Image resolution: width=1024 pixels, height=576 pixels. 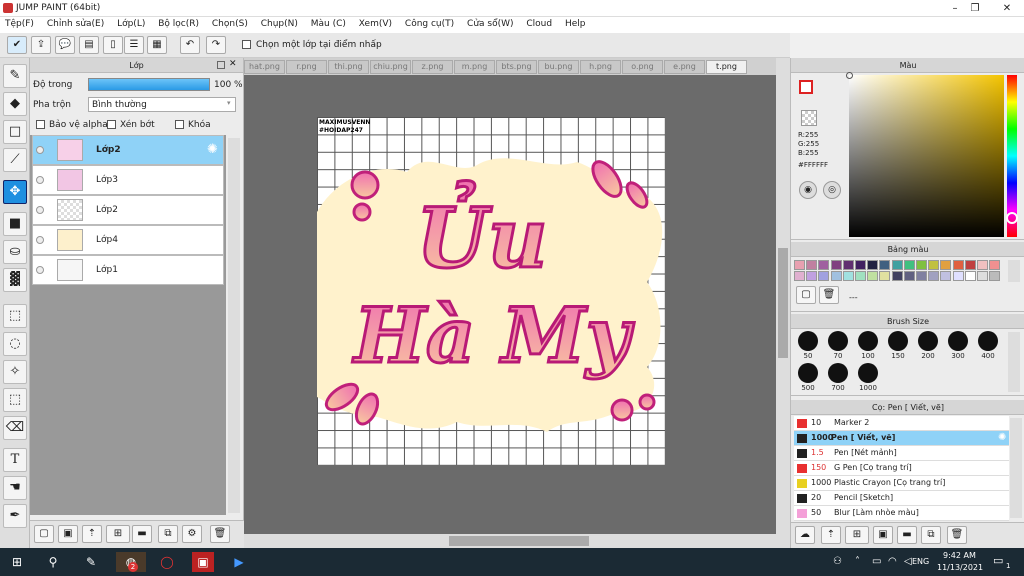 I want to click on menu-edit: Chỉnh sửa(E), so click(x=75, y=23).